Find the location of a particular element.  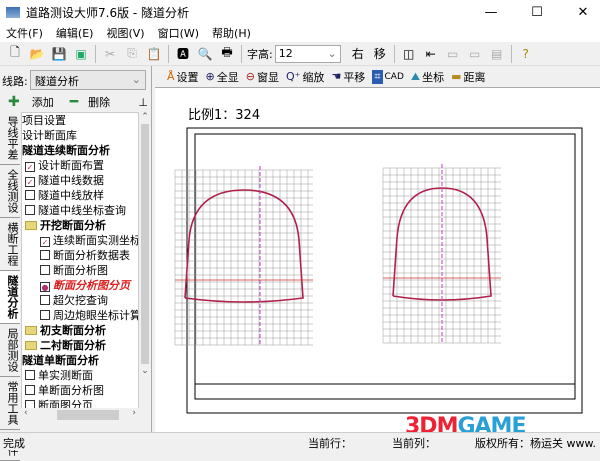

dock-left-icon: ⇤ is located at coordinates (431, 54).